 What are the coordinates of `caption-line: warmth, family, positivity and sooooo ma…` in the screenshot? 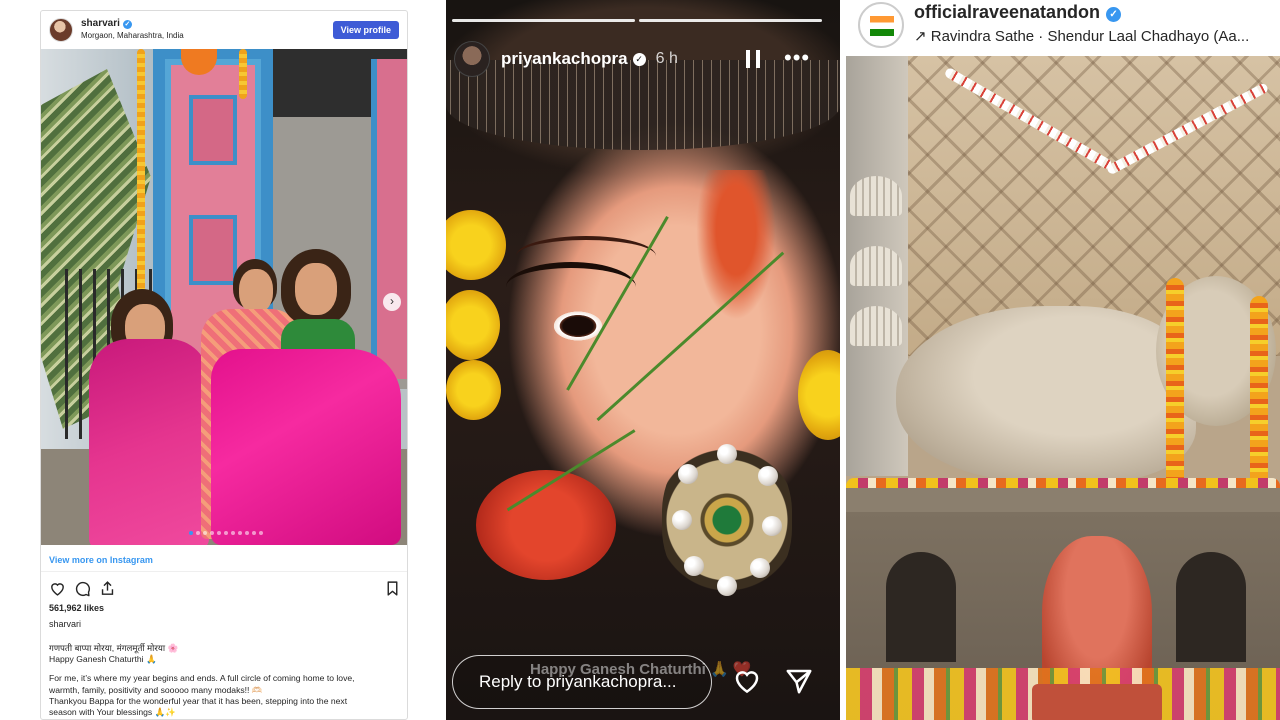 It's located at (156, 689).